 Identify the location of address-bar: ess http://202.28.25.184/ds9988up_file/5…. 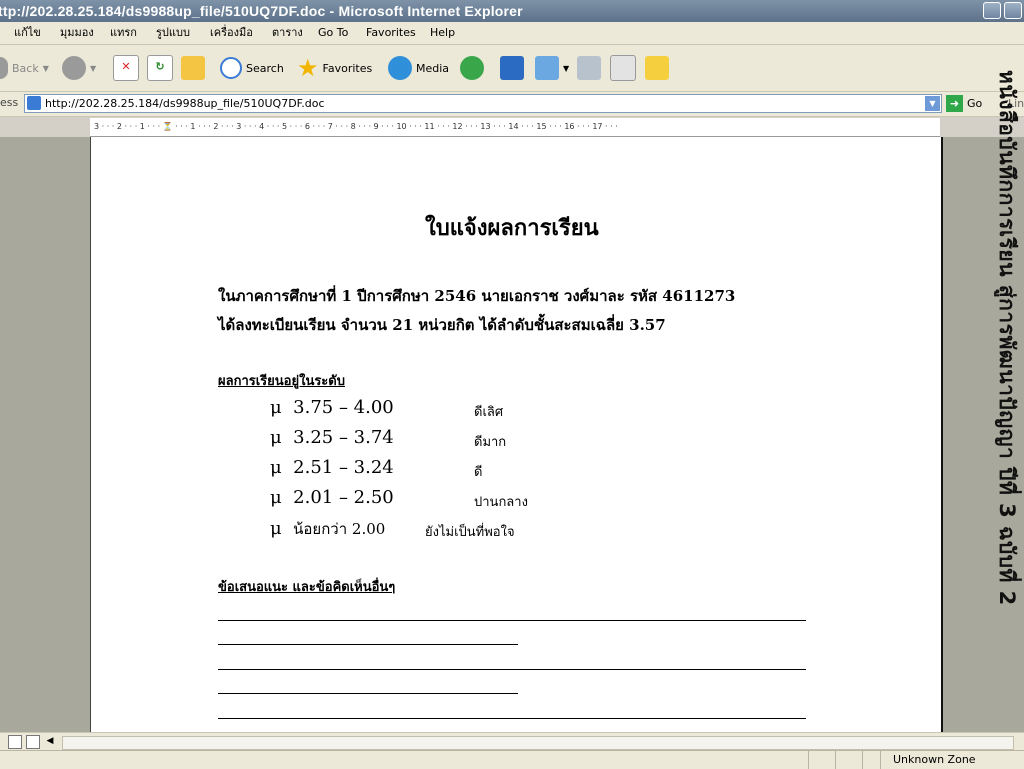
(512, 104).